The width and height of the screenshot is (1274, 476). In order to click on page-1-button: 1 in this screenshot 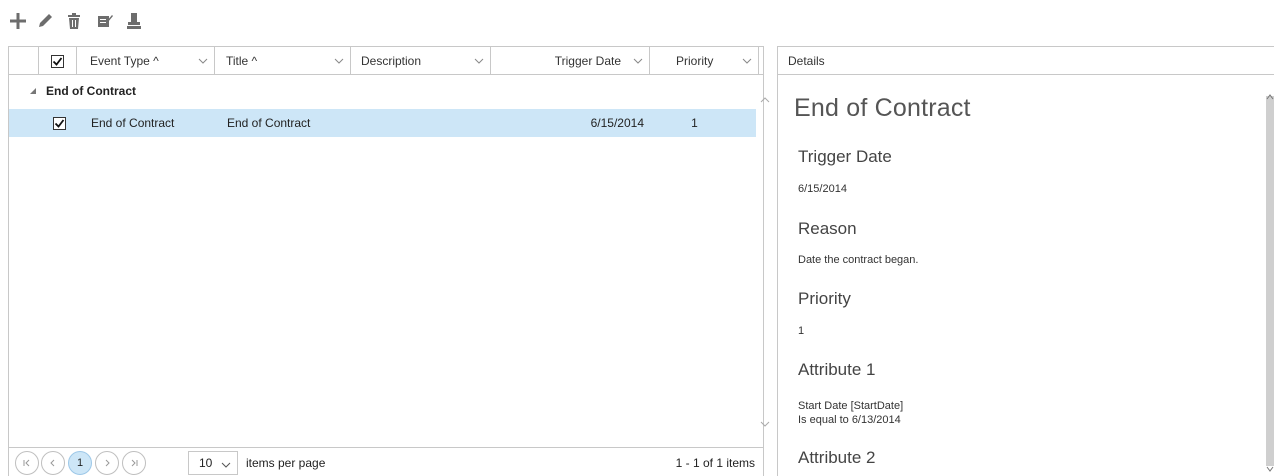, I will do `click(80, 463)`.